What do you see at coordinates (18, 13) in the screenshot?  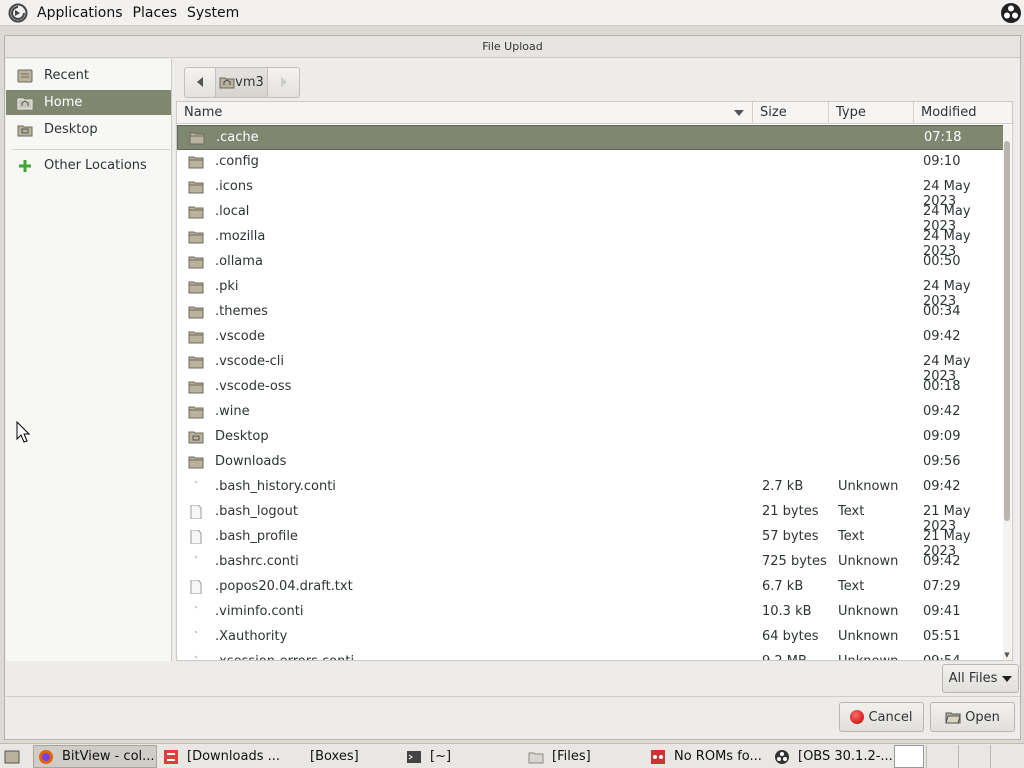 I see `debian-swirl-icon` at bounding box center [18, 13].